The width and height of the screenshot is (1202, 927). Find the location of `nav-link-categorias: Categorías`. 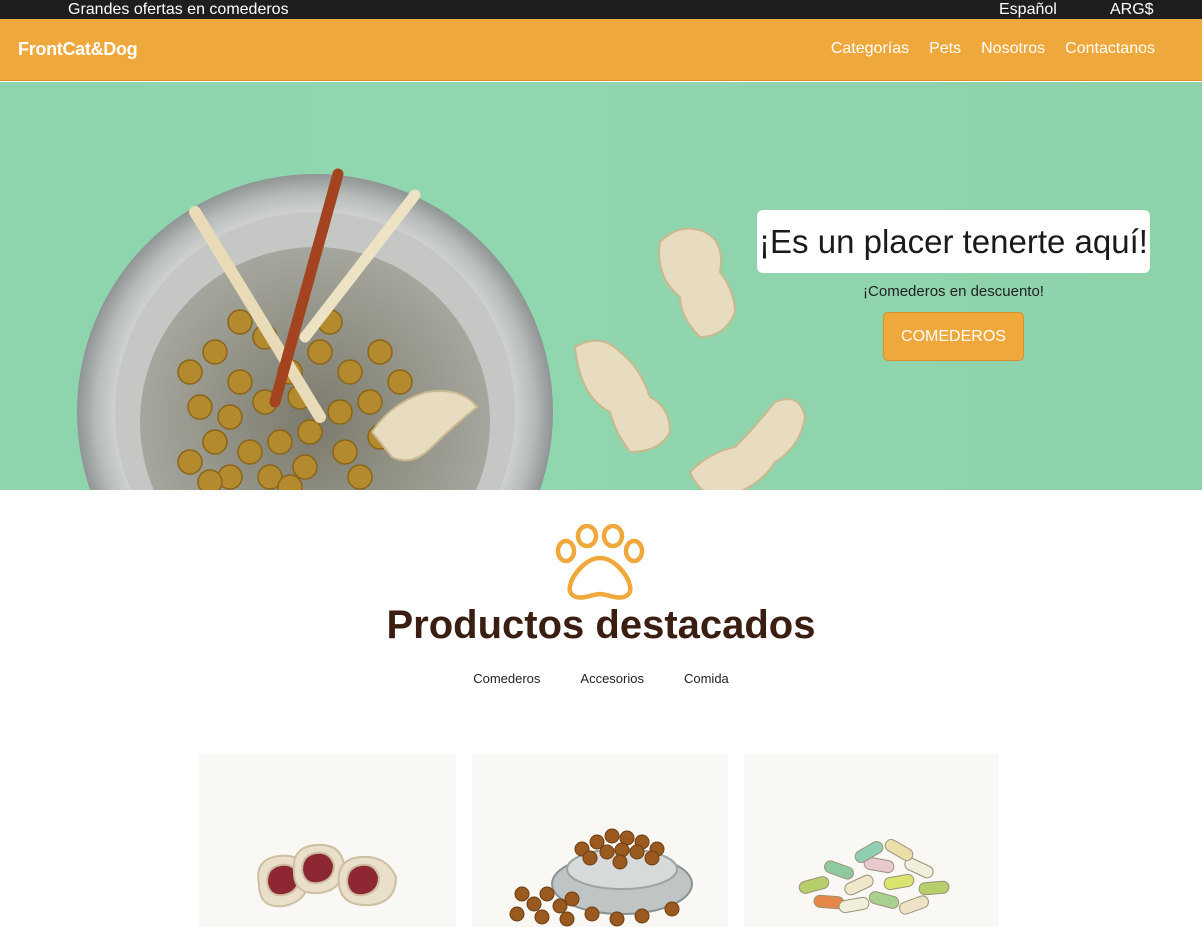

nav-link-categorias: Categorías is located at coordinates (870, 49).